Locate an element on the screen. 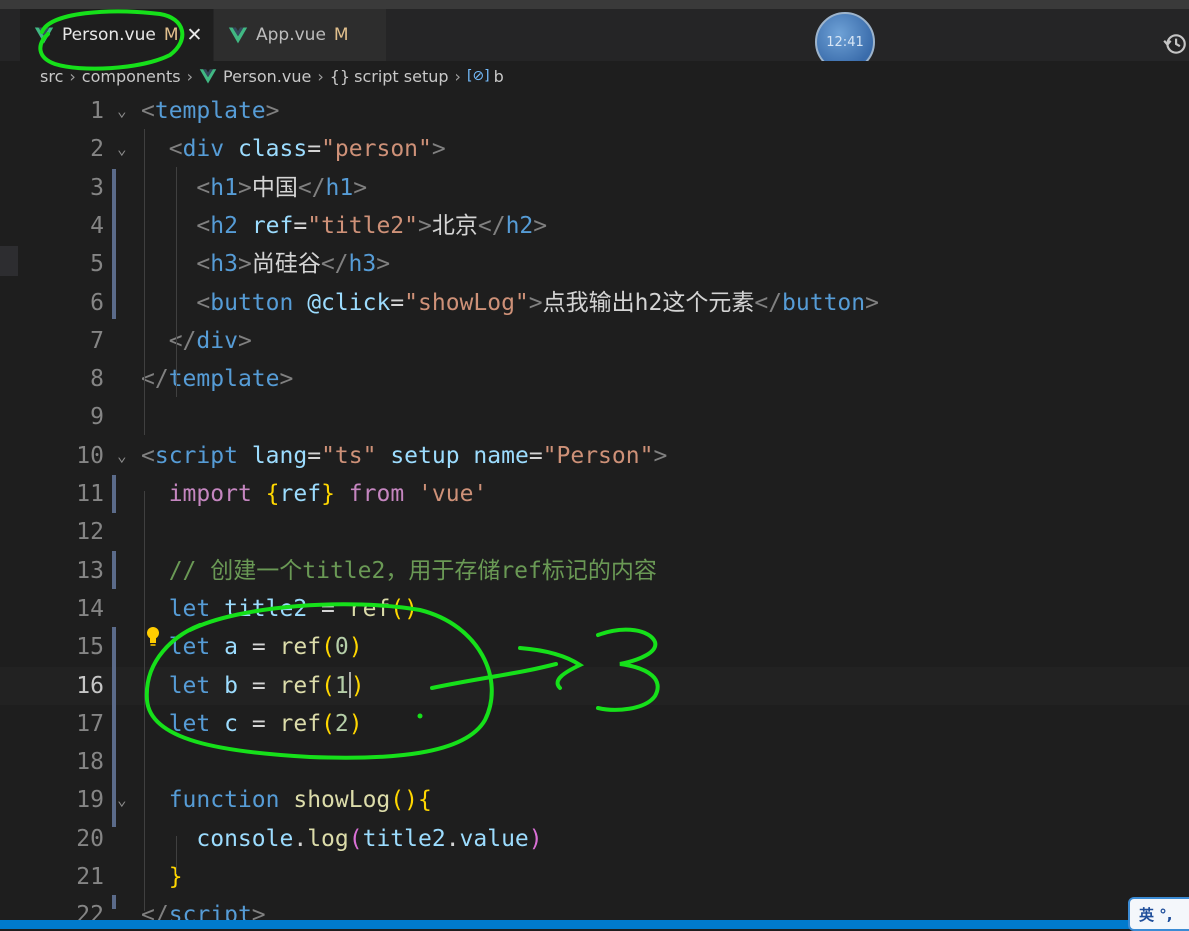  code-token: @click is located at coordinates (349, 302).